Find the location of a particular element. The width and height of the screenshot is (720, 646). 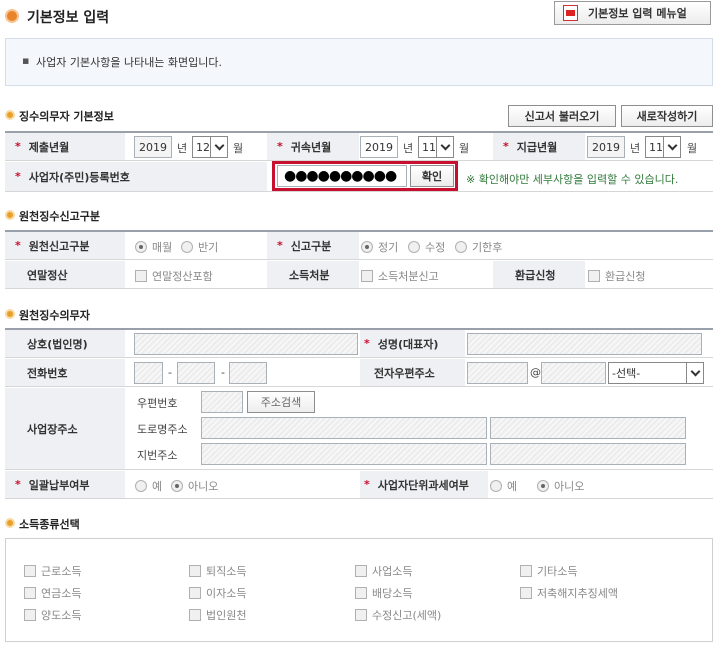

email-at: @ is located at coordinates (535, 372).